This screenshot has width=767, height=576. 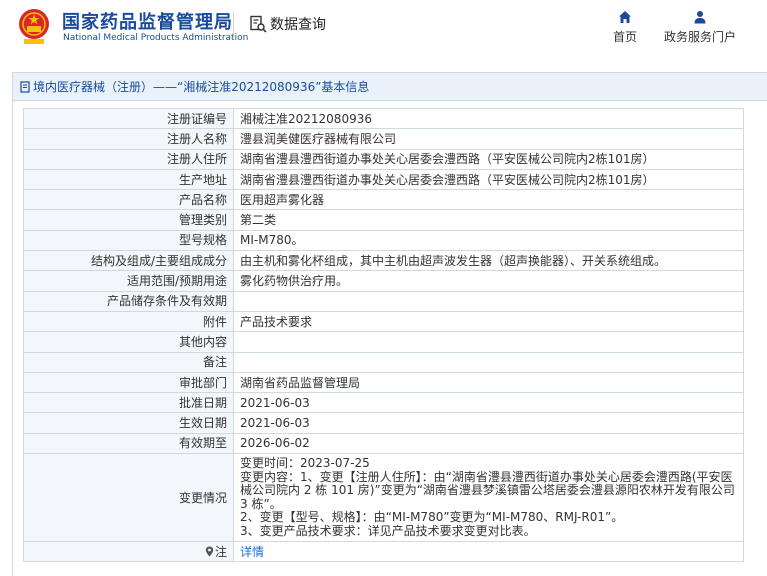 I want to click on search-document-icon, so click(x=258, y=24).